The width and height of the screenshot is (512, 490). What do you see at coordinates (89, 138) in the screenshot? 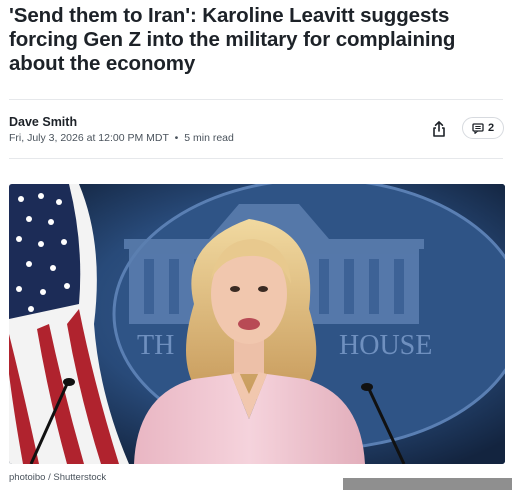
I see `publish-date: Fri, July 3, 2026 at 12:00 PM MDT` at bounding box center [89, 138].